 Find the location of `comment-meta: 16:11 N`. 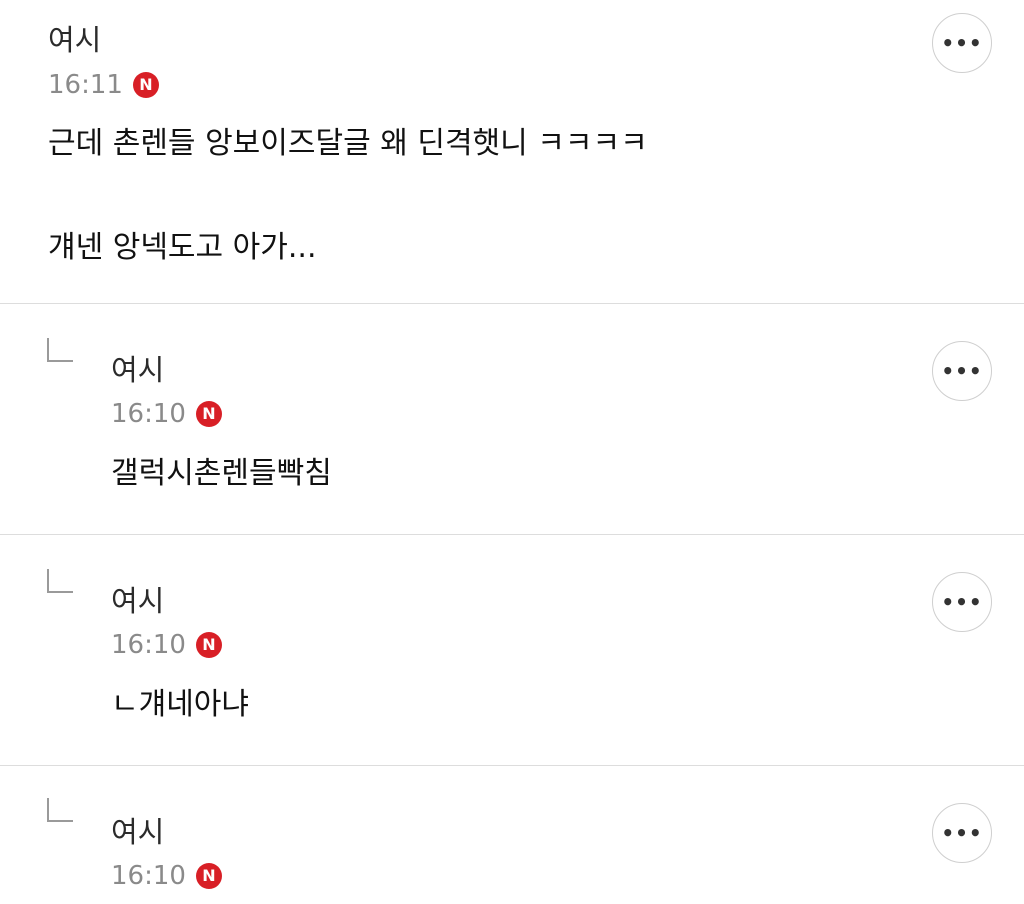

comment-meta: 16:11 N is located at coordinates (103, 85).